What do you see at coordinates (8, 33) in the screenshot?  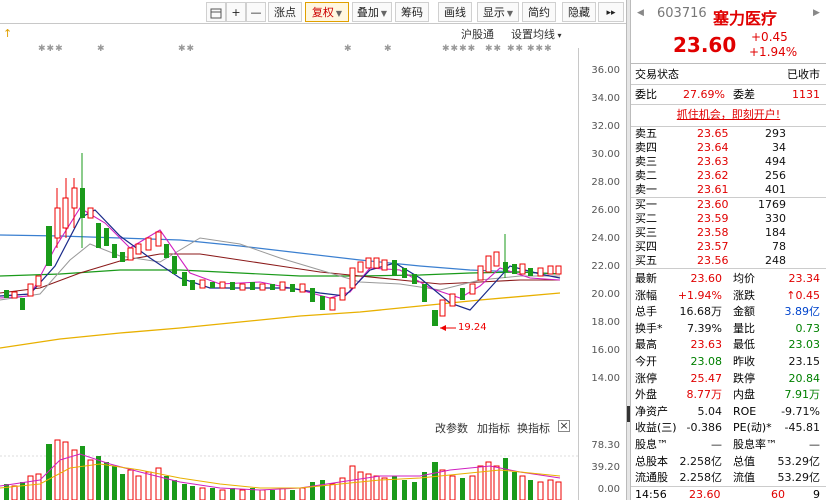 I see `arrow-up-icon: ↑` at bounding box center [8, 33].